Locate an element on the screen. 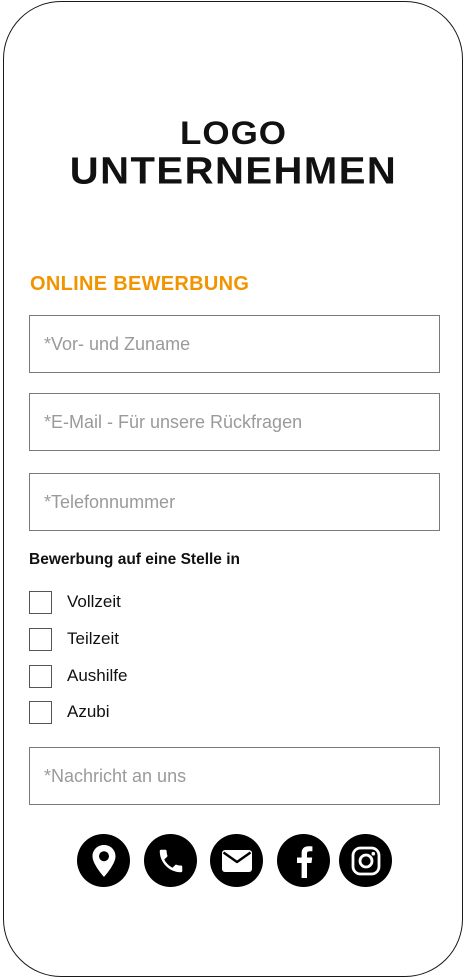 Image resolution: width=467 pixels, height=980 pixels. checkbox-teilzeit is located at coordinates (40, 639).